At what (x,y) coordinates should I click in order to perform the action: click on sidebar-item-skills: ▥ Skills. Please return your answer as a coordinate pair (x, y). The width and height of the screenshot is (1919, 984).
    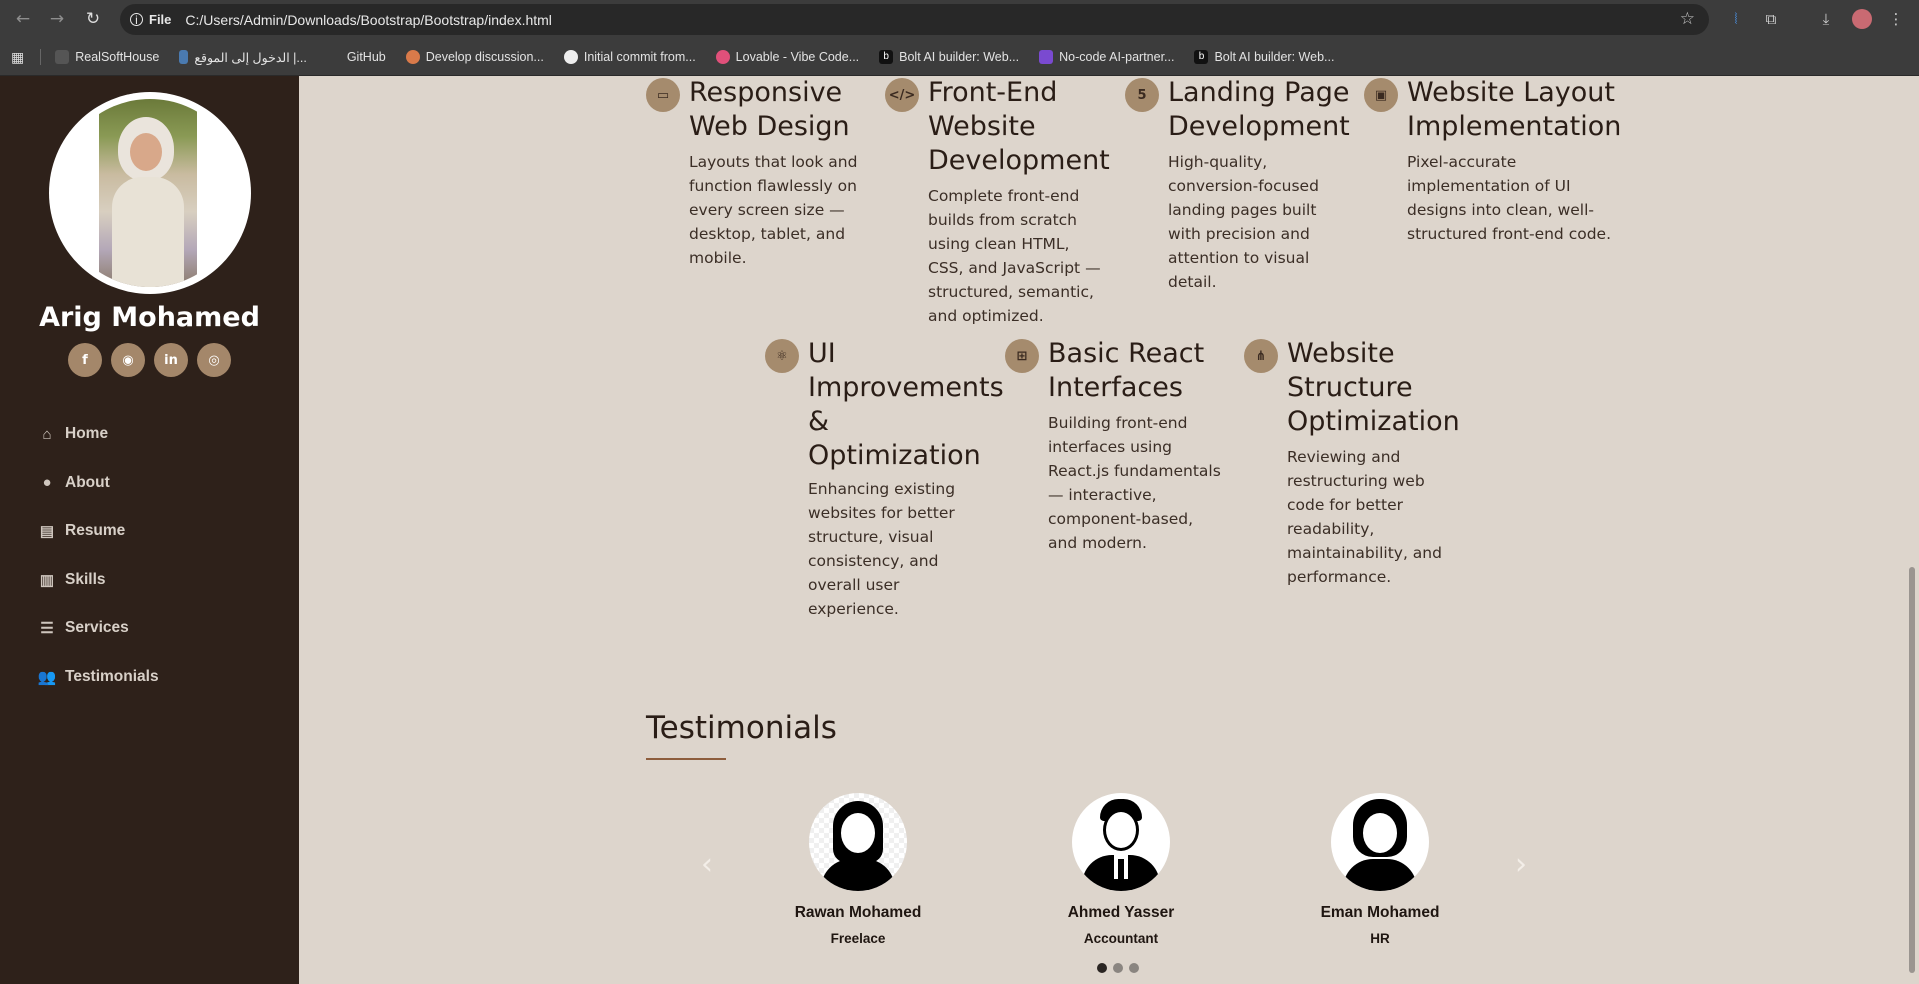
    Looking at the image, I should click on (98, 580).